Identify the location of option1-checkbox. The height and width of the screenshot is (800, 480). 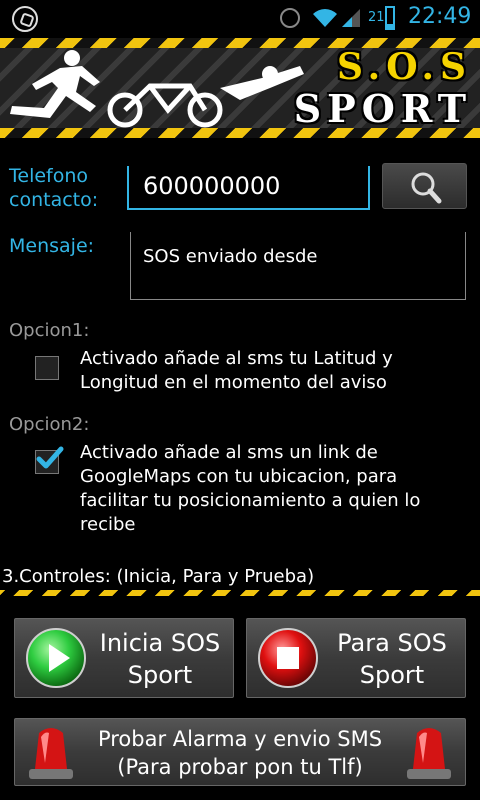
(47, 368).